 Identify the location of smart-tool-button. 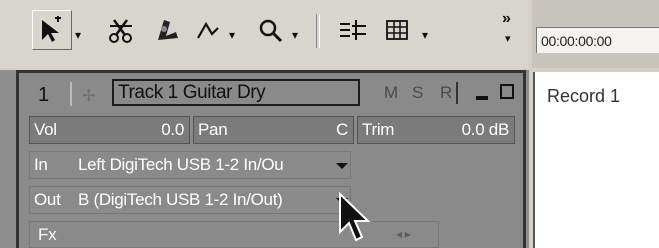
(52, 30).